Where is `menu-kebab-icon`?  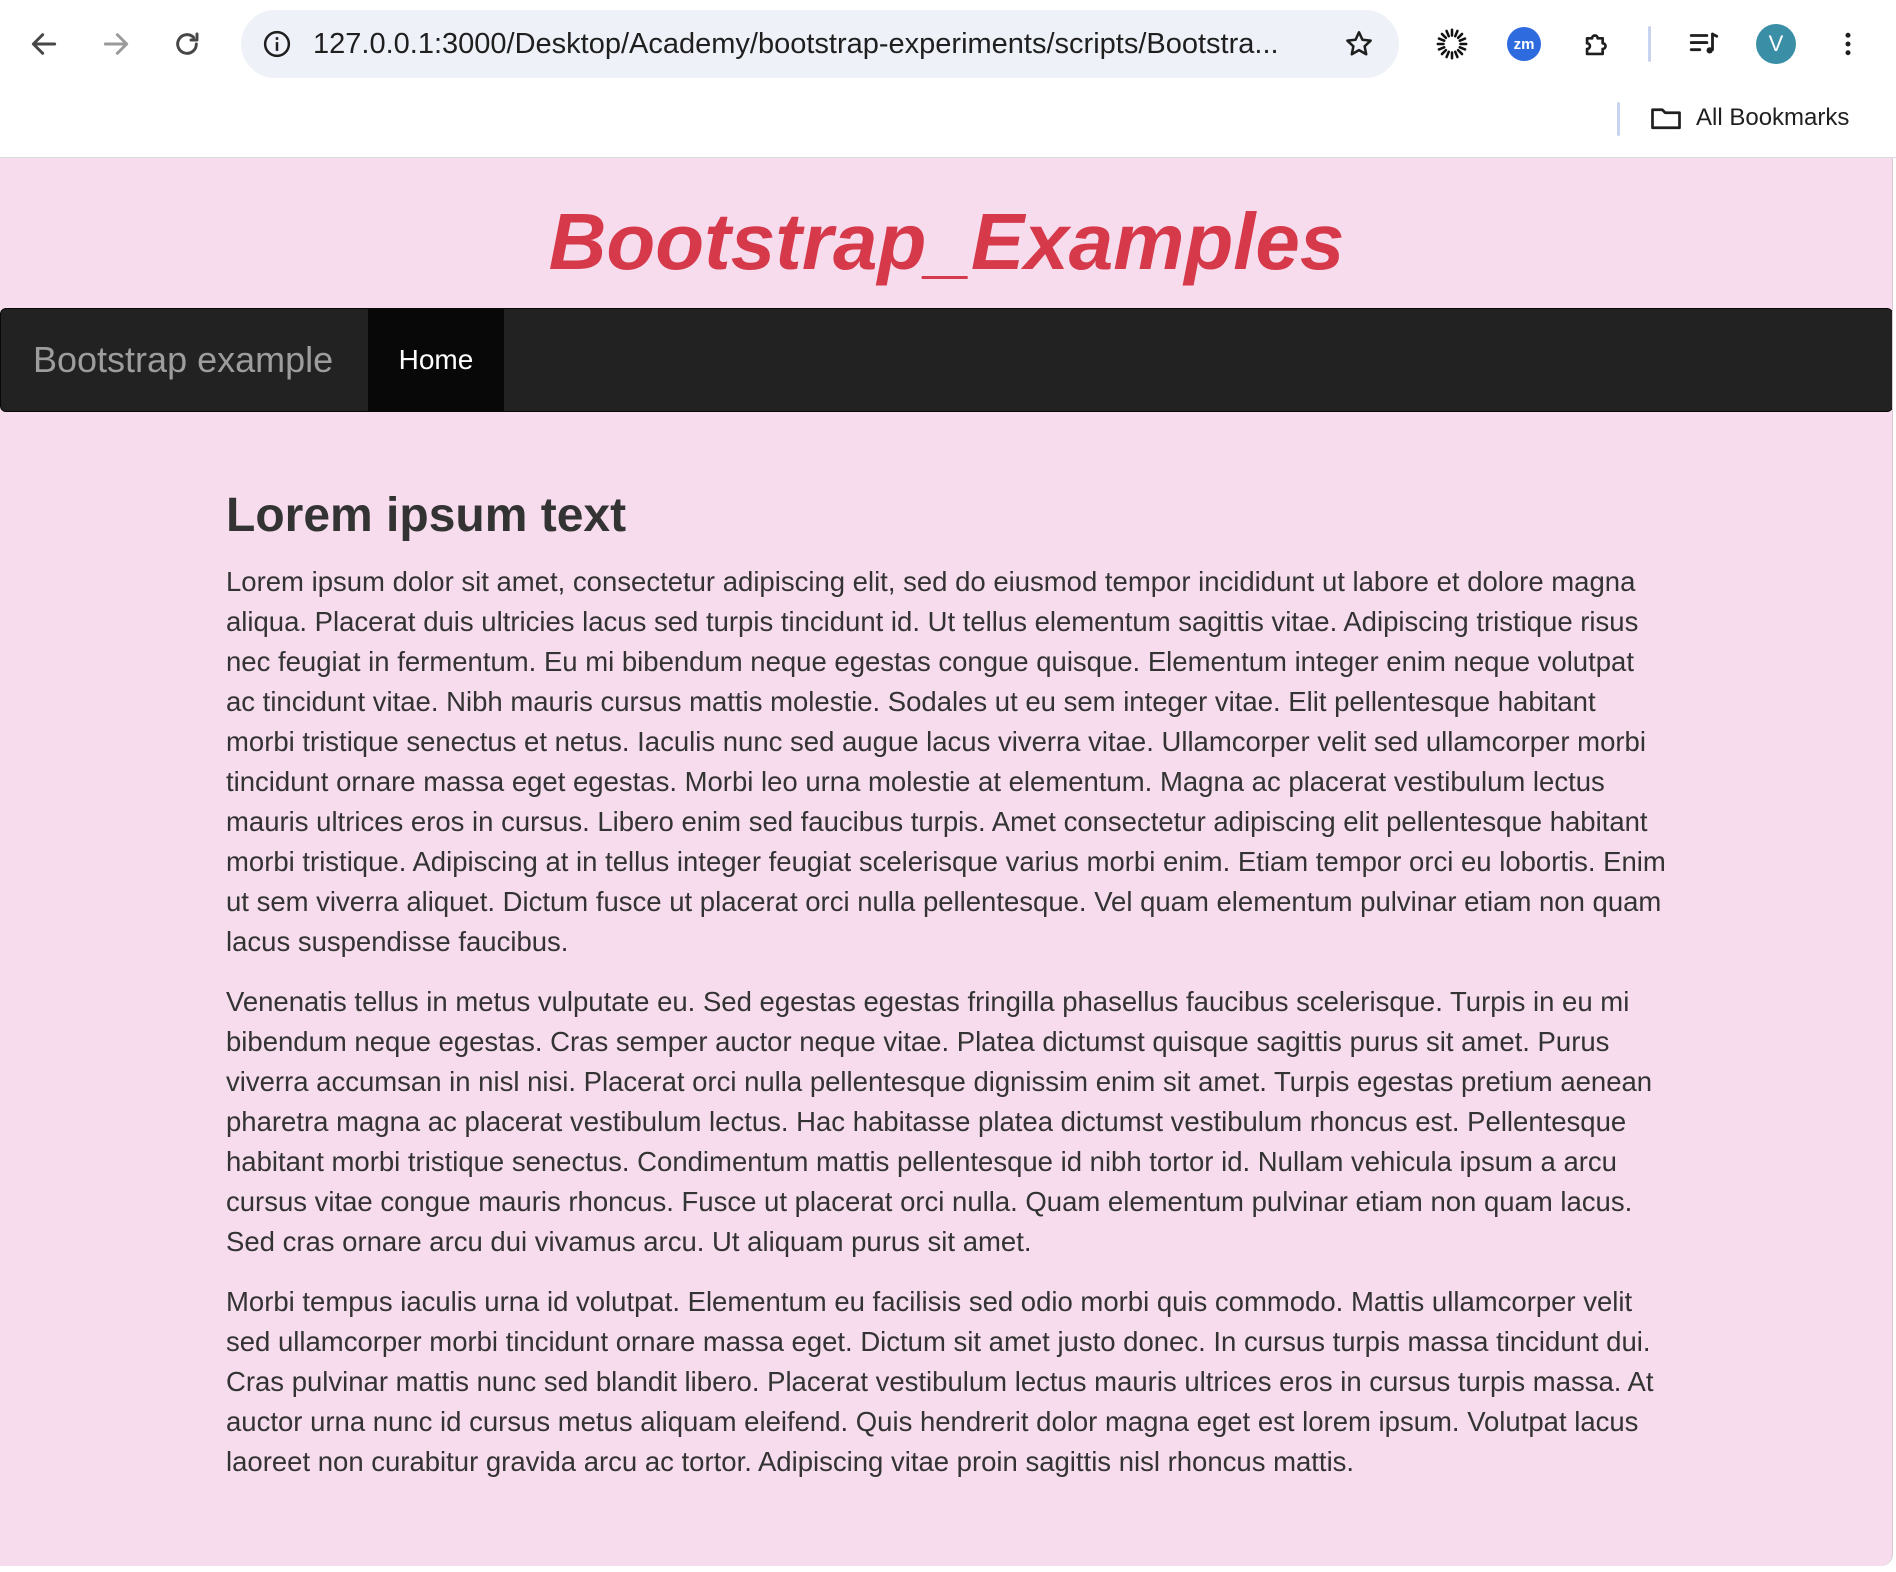
menu-kebab-icon is located at coordinates (1848, 44).